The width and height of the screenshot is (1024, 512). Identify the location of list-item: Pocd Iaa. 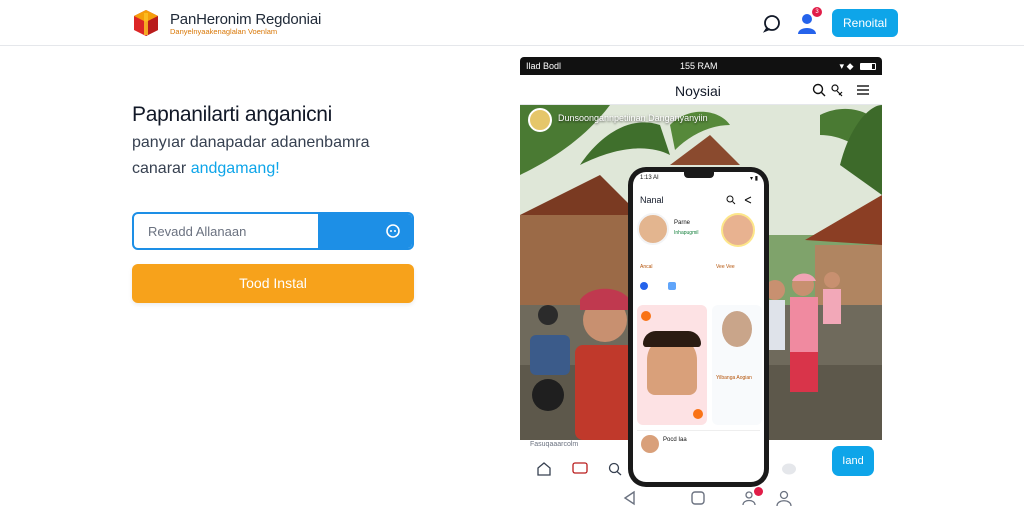
(698, 445).